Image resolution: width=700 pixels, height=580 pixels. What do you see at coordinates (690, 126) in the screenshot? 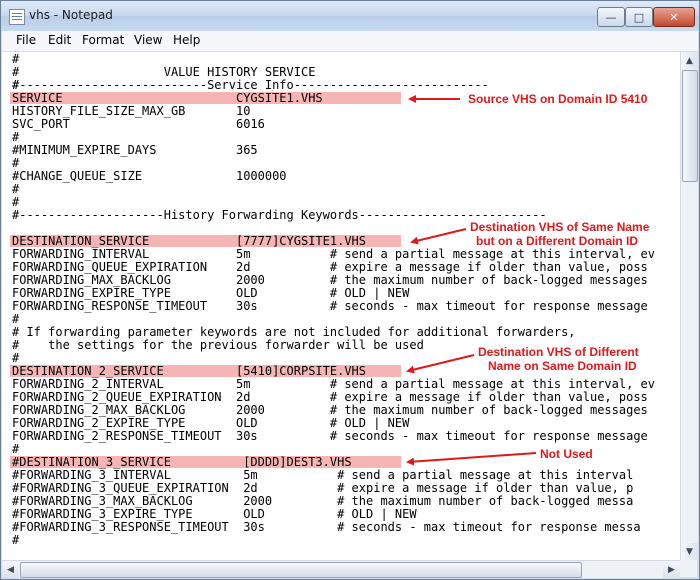
I see `vertical-scroll-thumb` at bounding box center [690, 126].